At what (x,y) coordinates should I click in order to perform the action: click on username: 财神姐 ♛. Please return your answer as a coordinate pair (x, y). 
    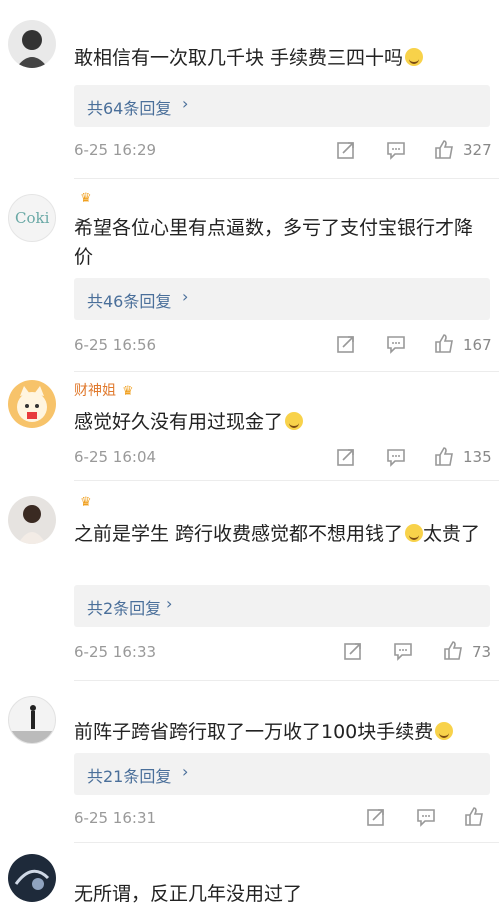
    Looking at the image, I should click on (104, 390).